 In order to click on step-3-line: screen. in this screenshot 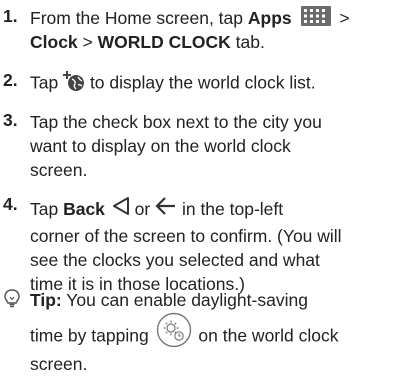, I will do `click(59, 170)`.